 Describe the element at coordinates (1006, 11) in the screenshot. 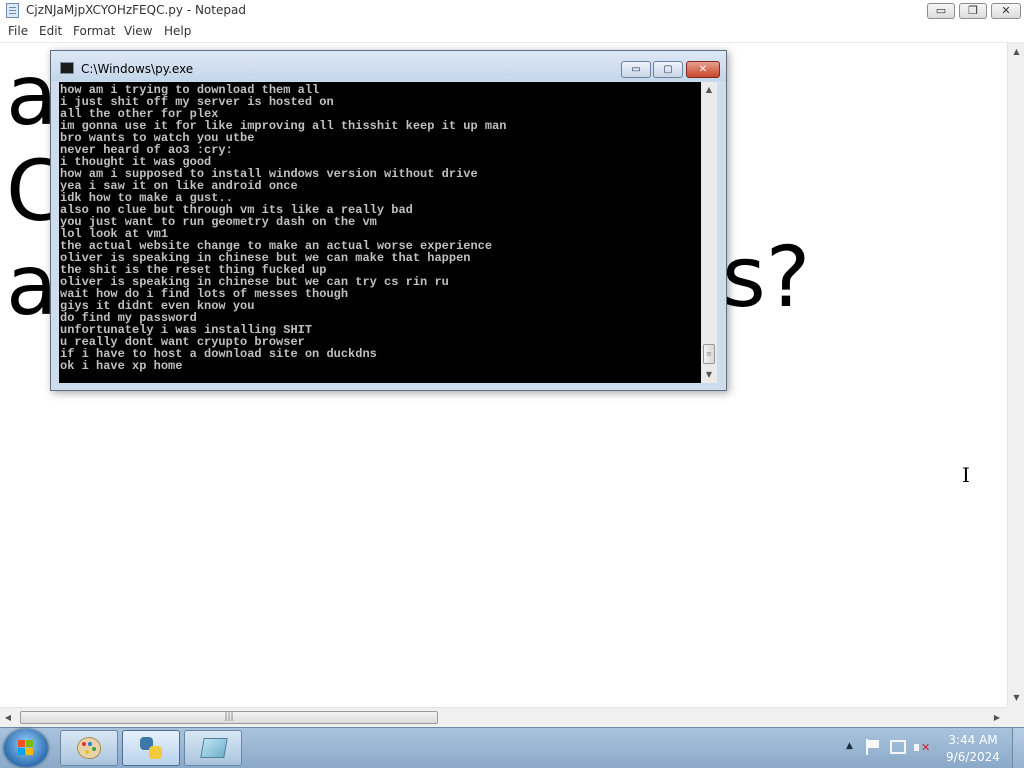

I see `notepad-close-button: ✕` at that location.